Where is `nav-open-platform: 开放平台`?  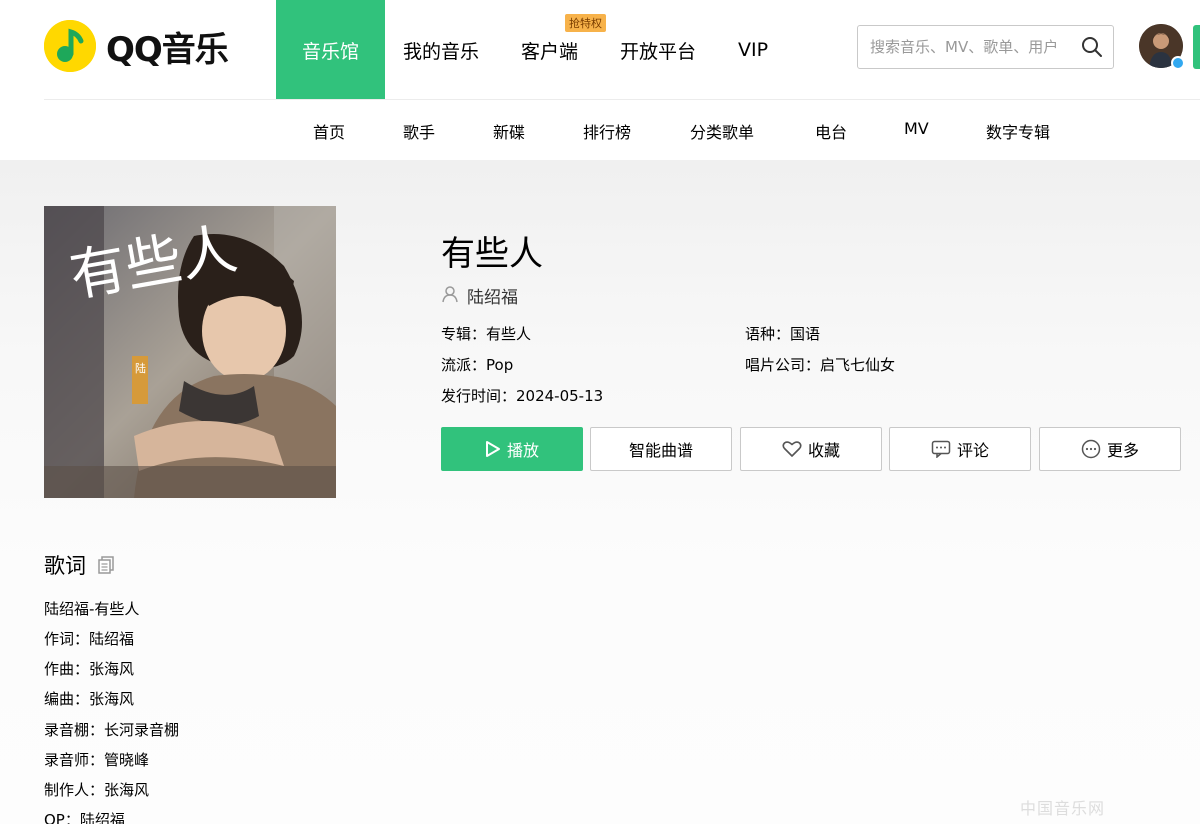
nav-open-platform: 开放平台 is located at coordinates (658, 50).